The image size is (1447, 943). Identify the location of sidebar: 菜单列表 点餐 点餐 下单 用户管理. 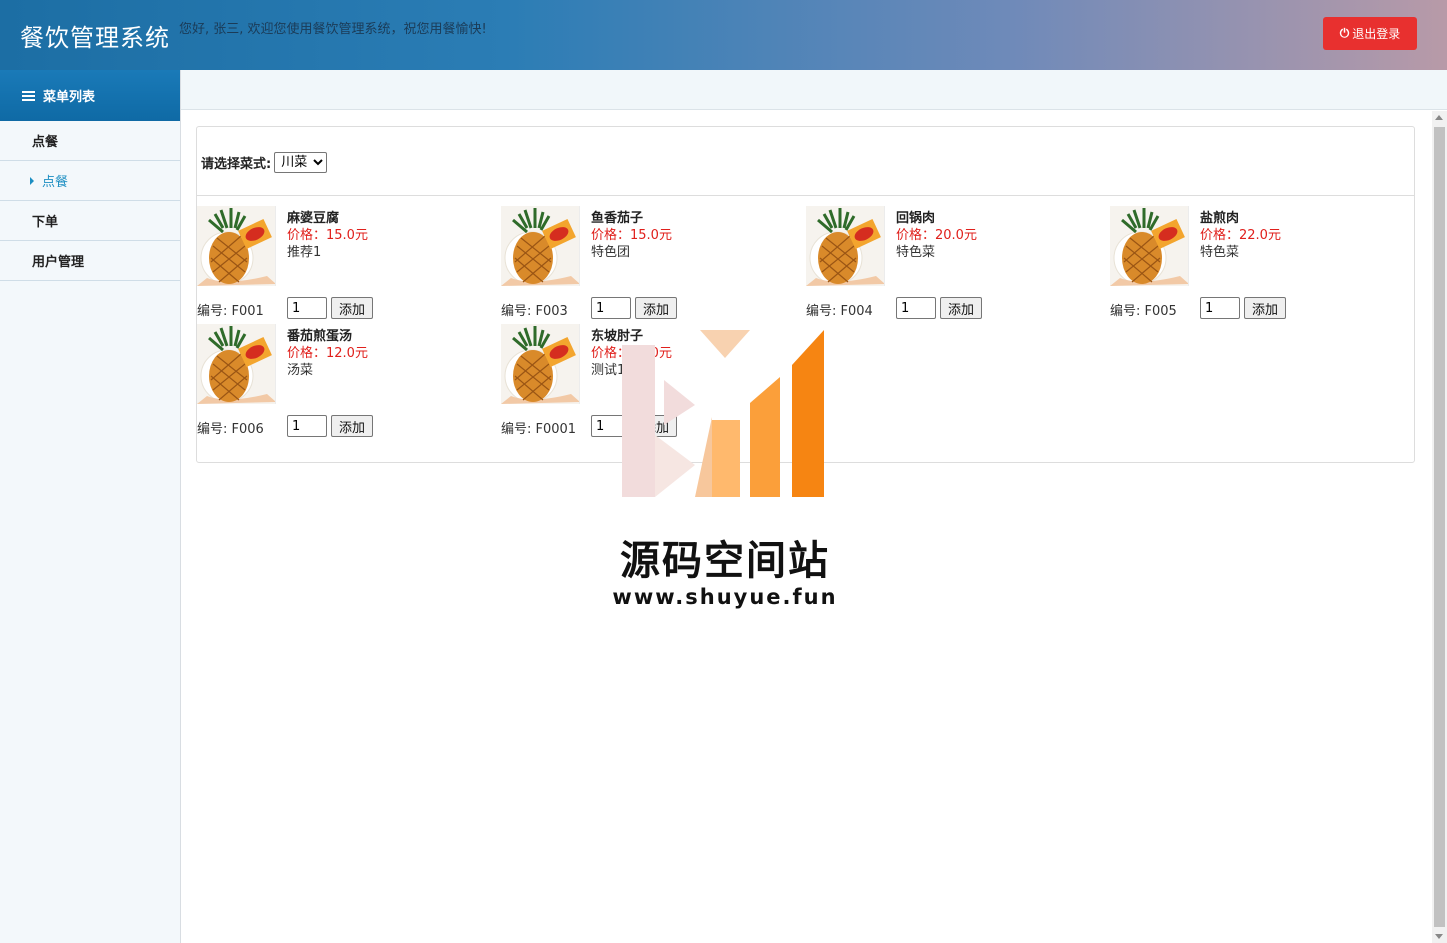
(90, 506).